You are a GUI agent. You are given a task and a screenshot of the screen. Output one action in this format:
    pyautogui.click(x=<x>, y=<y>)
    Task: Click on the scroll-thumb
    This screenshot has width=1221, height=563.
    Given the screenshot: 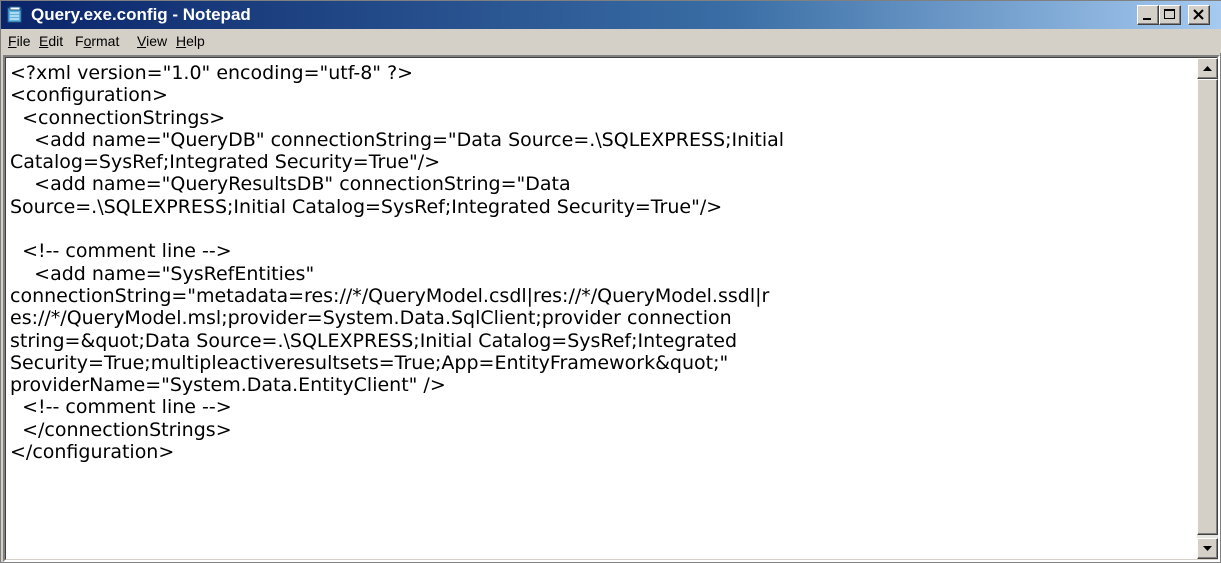 What is the action you would take?
    pyautogui.click(x=1207, y=307)
    